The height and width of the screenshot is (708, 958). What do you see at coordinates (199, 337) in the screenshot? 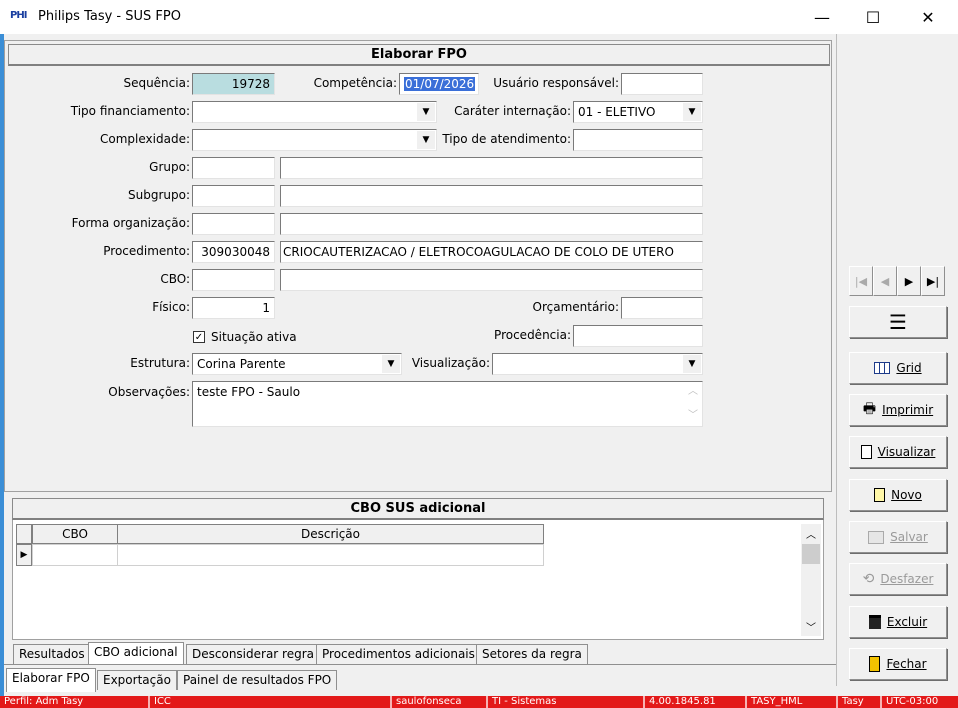
I see `checkbox-check-icon: ✓` at bounding box center [199, 337].